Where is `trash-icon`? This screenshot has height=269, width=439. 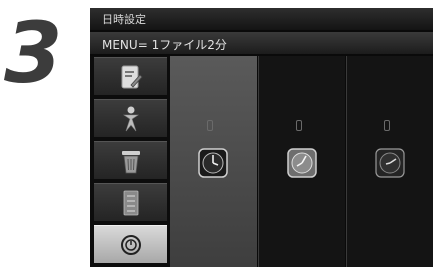
trash-icon is located at coordinates (131, 162).